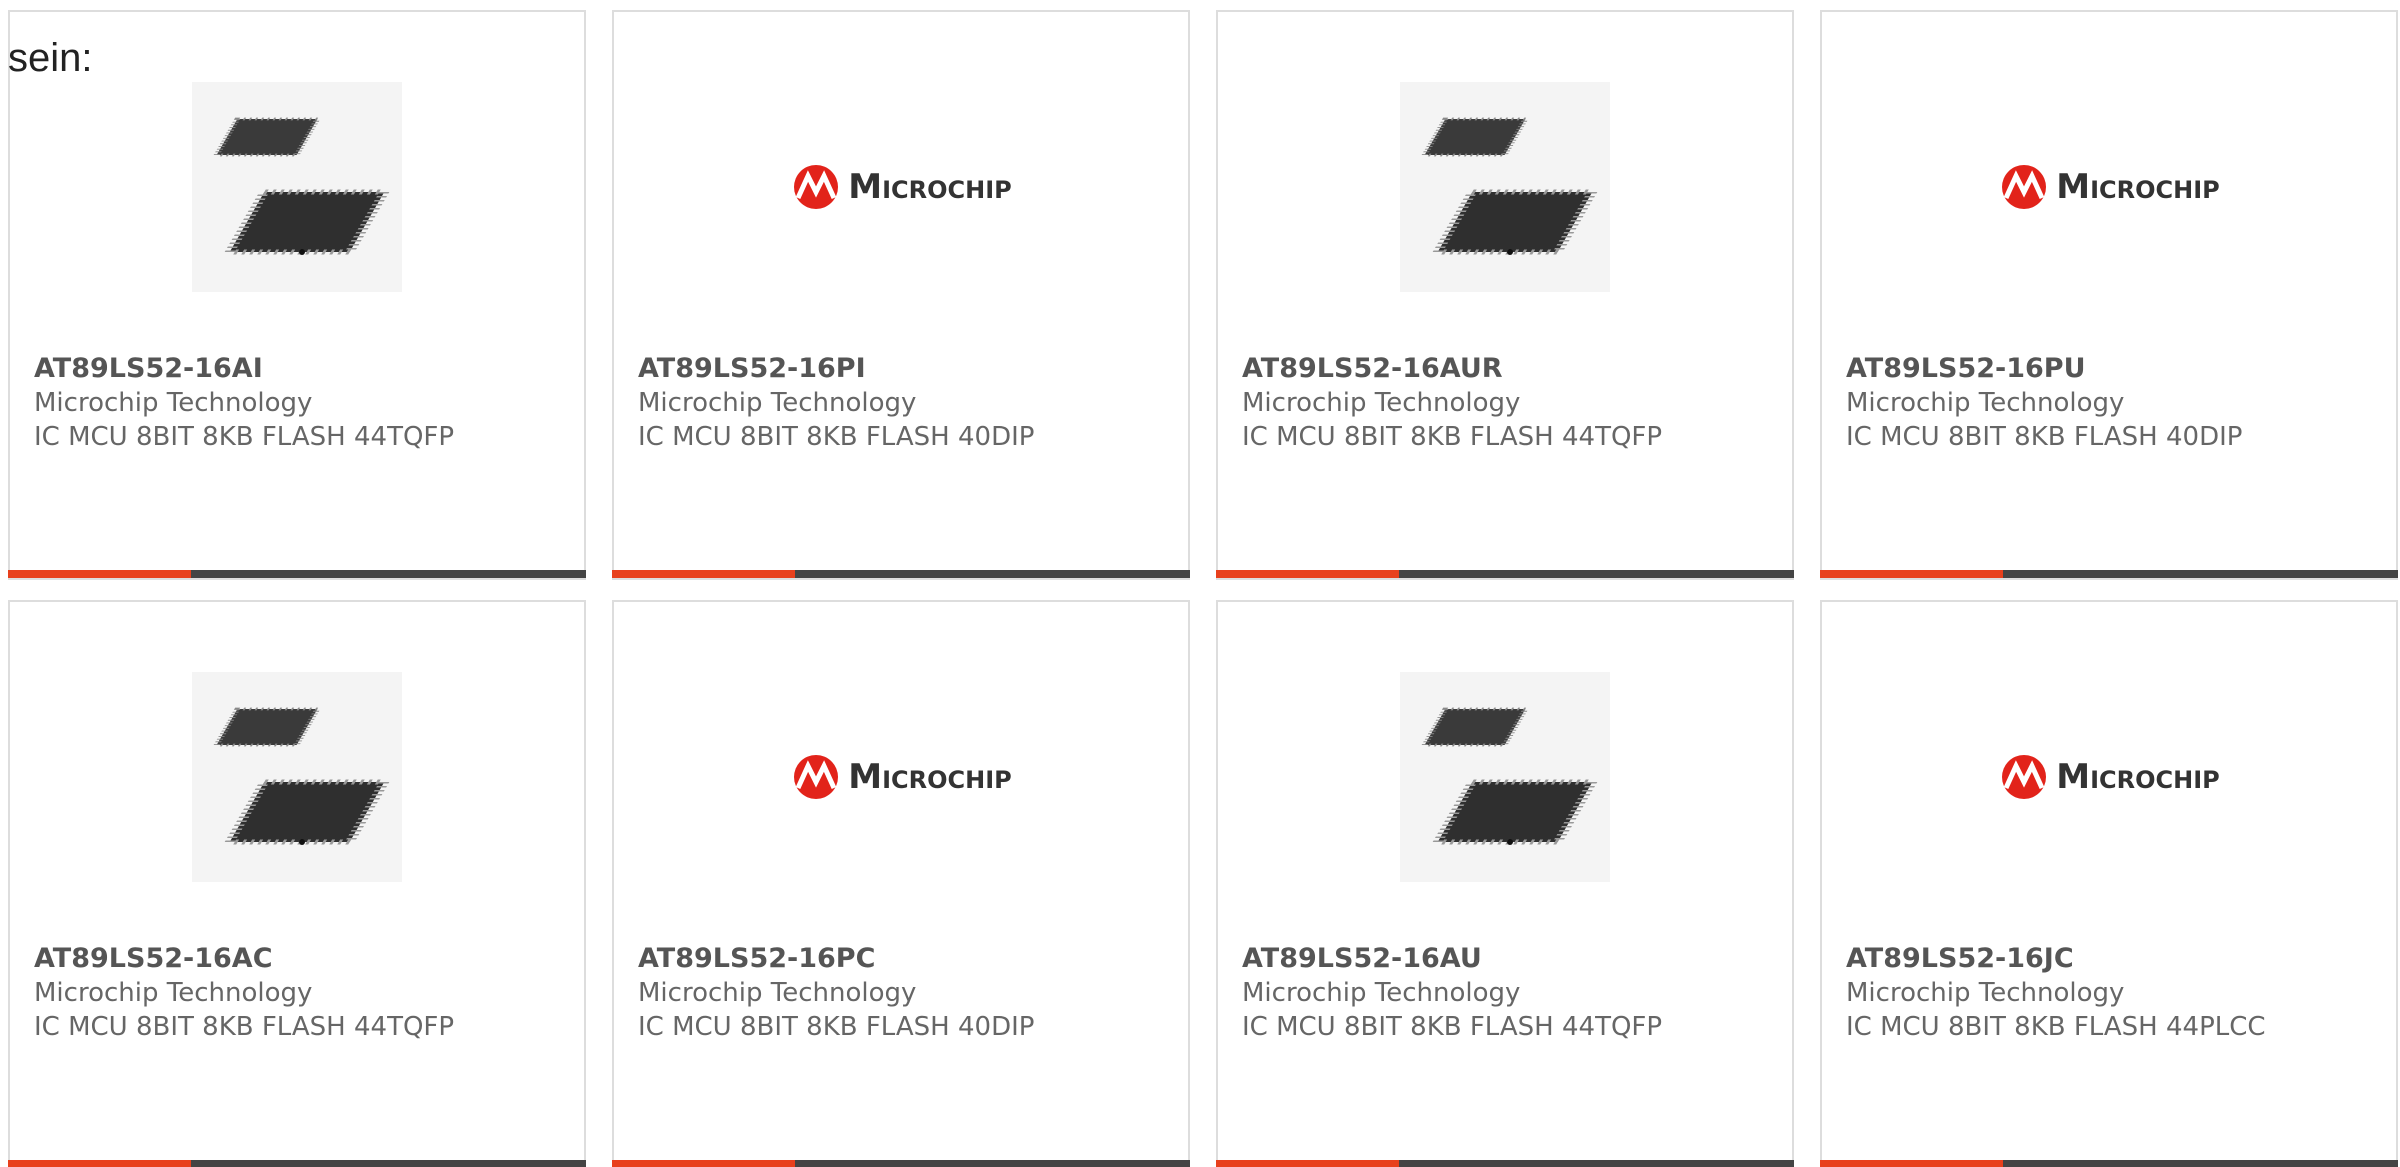 This screenshot has width=2400, height=1167. What do you see at coordinates (2116, 959) in the screenshot?
I see `part-number-link: AT89LS52-16JC` at bounding box center [2116, 959].